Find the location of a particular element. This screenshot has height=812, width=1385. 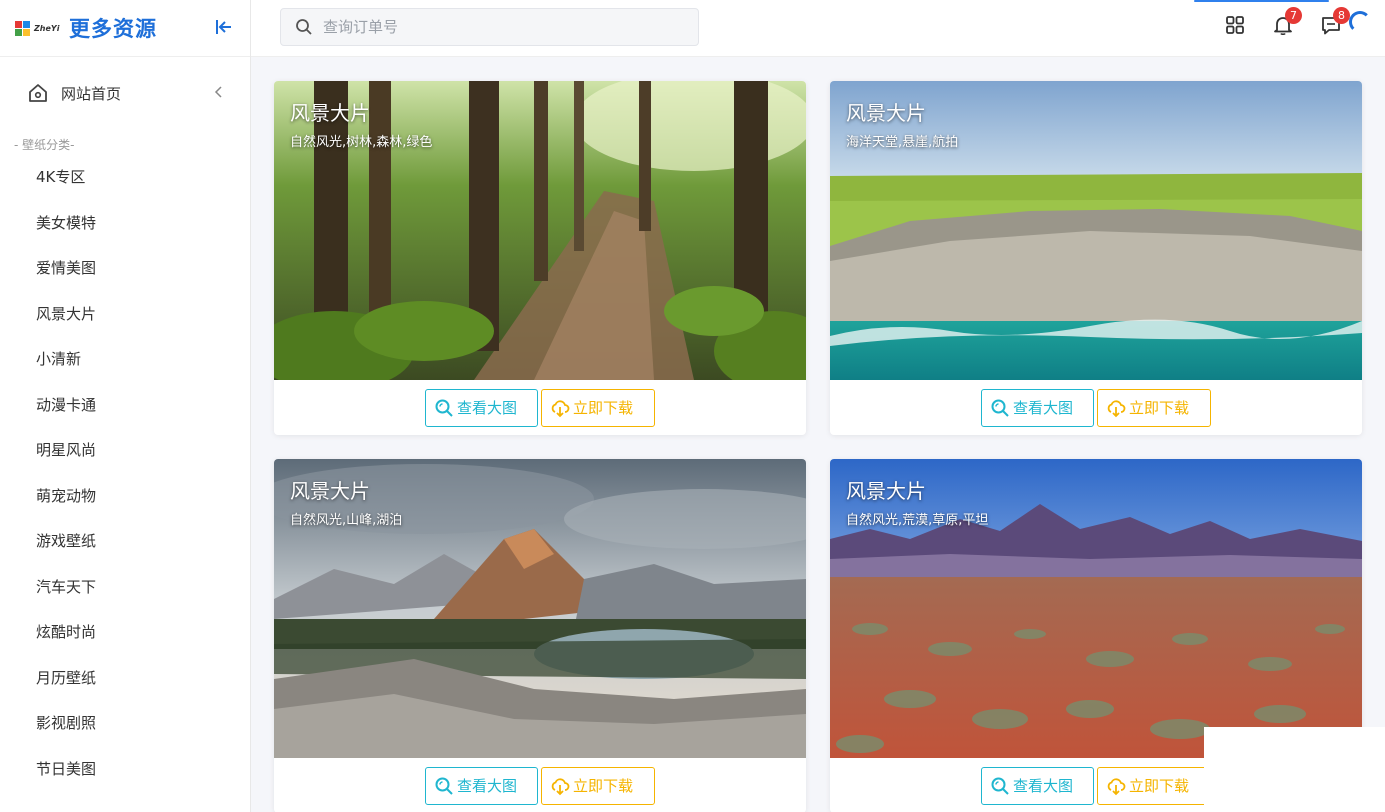

sidebar-item-scenery: 风景大片 is located at coordinates (125, 315).